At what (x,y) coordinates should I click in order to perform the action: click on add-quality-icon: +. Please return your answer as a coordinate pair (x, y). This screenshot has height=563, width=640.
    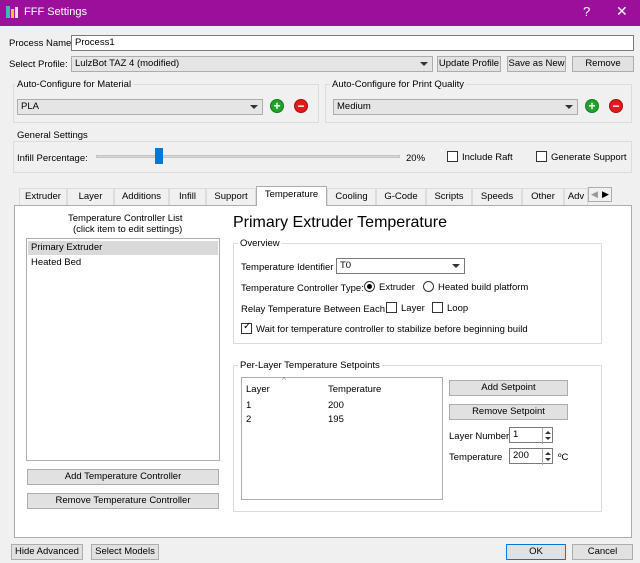
    Looking at the image, I should click on (592, 106).